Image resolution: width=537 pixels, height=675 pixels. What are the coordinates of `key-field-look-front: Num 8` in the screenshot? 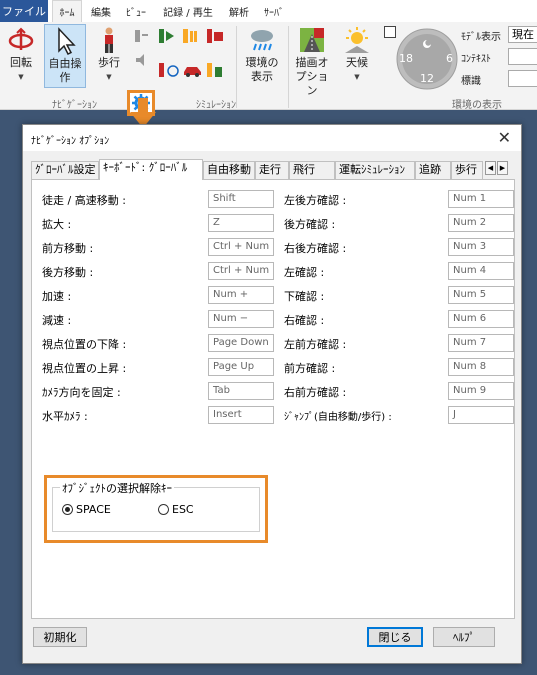 It's located at (481, 367).